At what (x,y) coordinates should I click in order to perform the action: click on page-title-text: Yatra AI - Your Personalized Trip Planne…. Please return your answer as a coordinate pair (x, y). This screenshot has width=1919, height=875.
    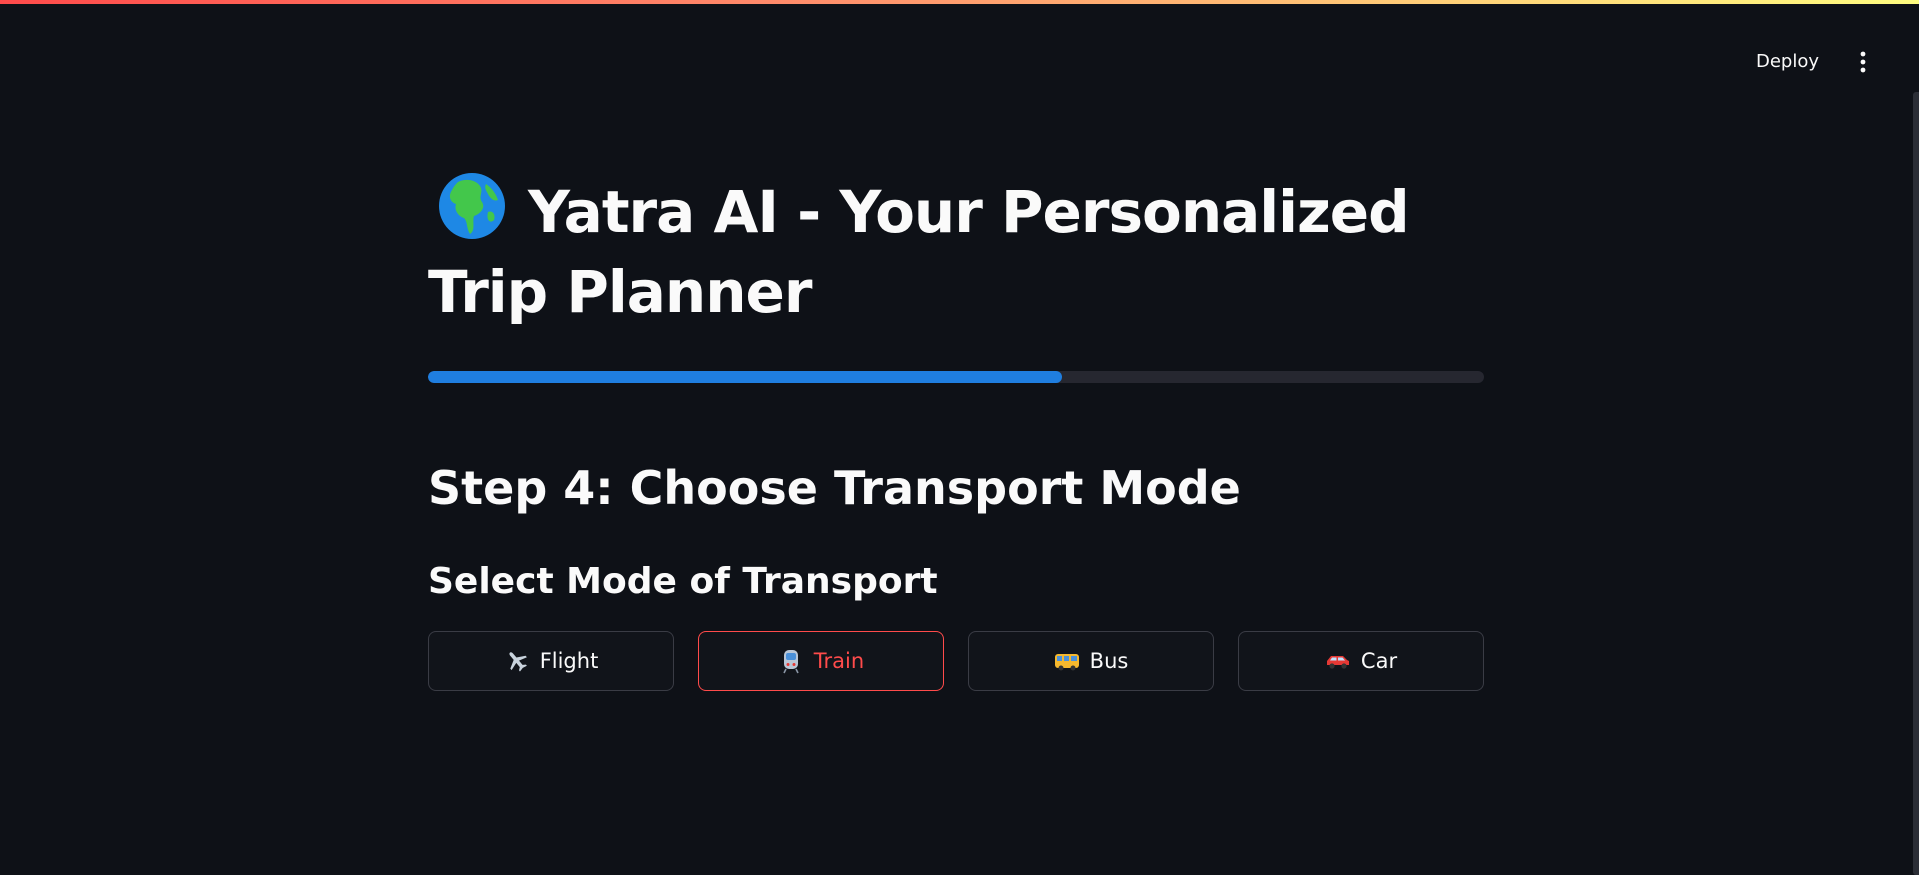
    Looking at the image, I should click on (919, 252).